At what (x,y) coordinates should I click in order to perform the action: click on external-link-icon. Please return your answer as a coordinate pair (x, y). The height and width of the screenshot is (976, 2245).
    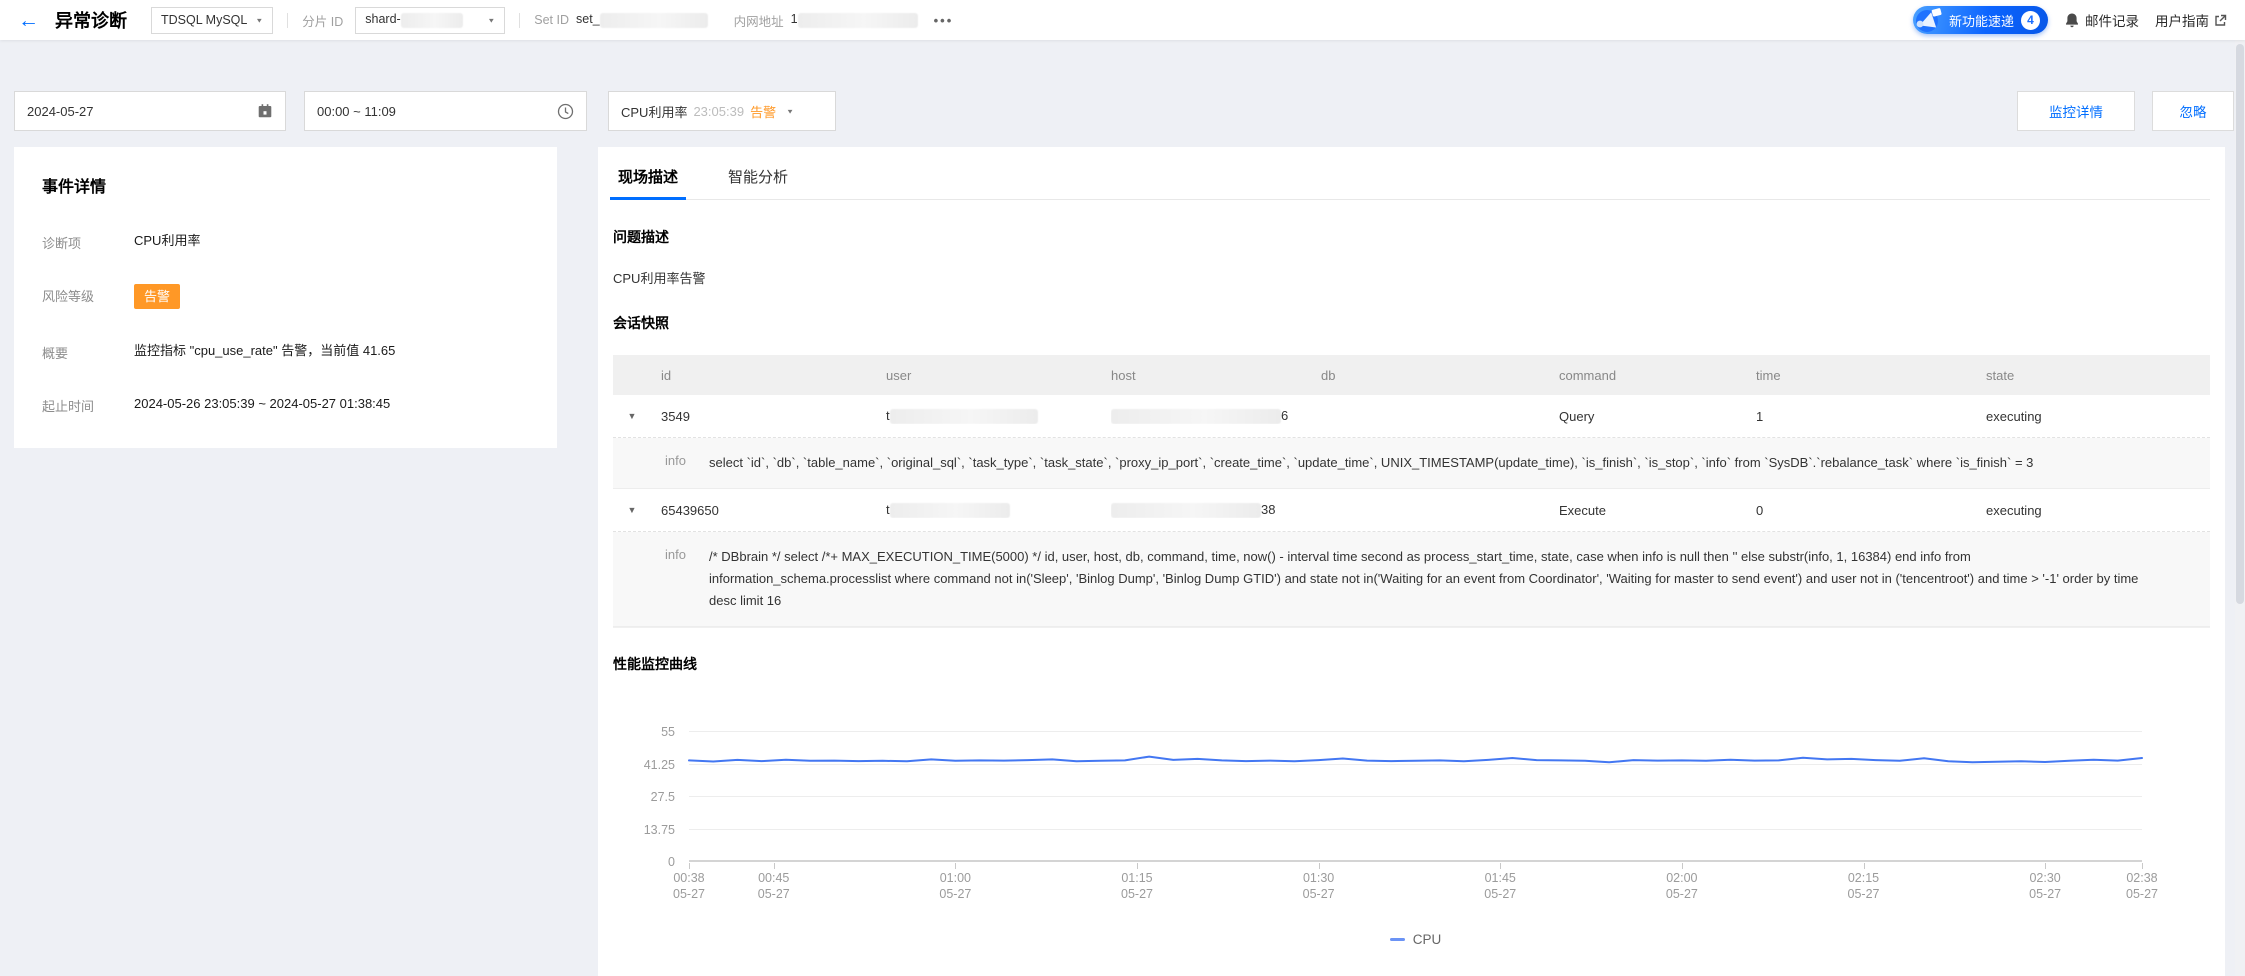
    Looking at the image, I should click on (2220, 20).